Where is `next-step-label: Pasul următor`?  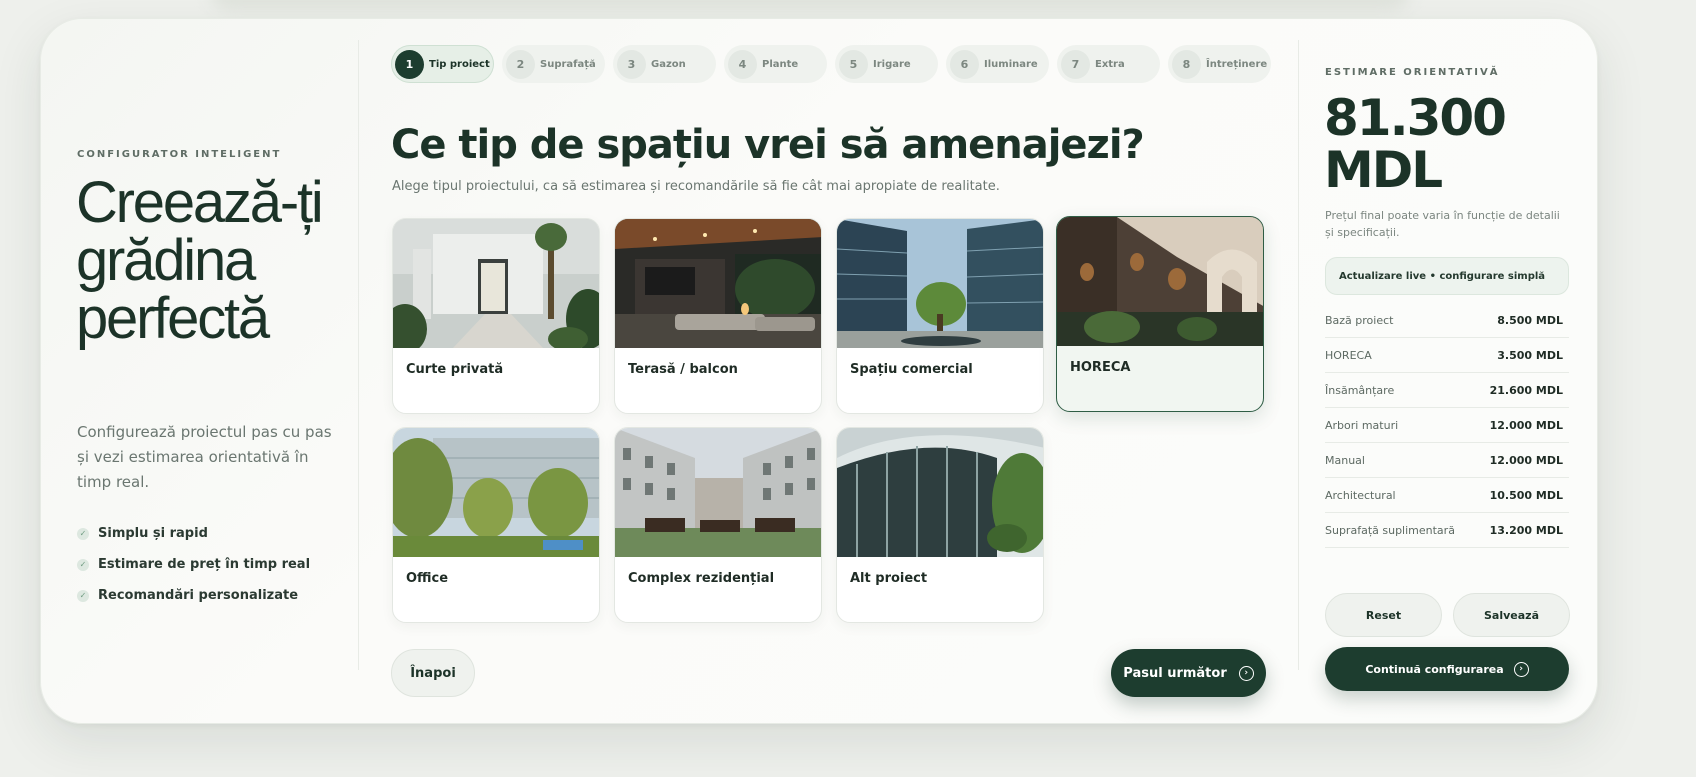
next-step-label: Pasul următor is located at coordinates (1175, 673).